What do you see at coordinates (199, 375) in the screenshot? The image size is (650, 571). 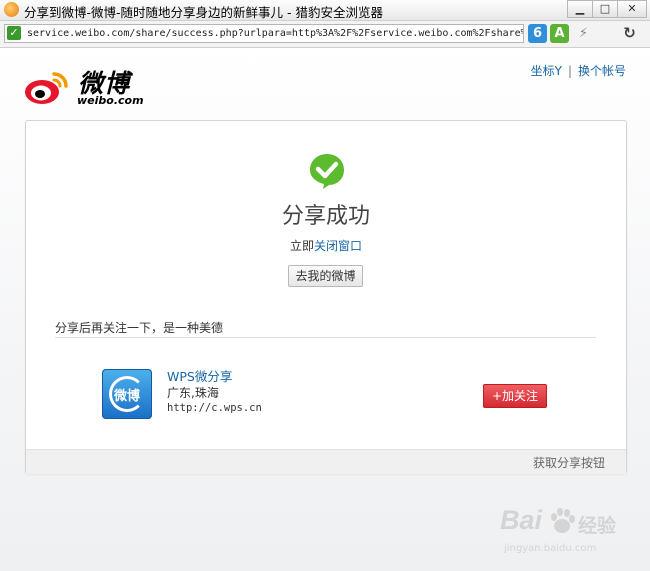 I see `account-name-link: WPS微分享` at bounding box center [199, 375].